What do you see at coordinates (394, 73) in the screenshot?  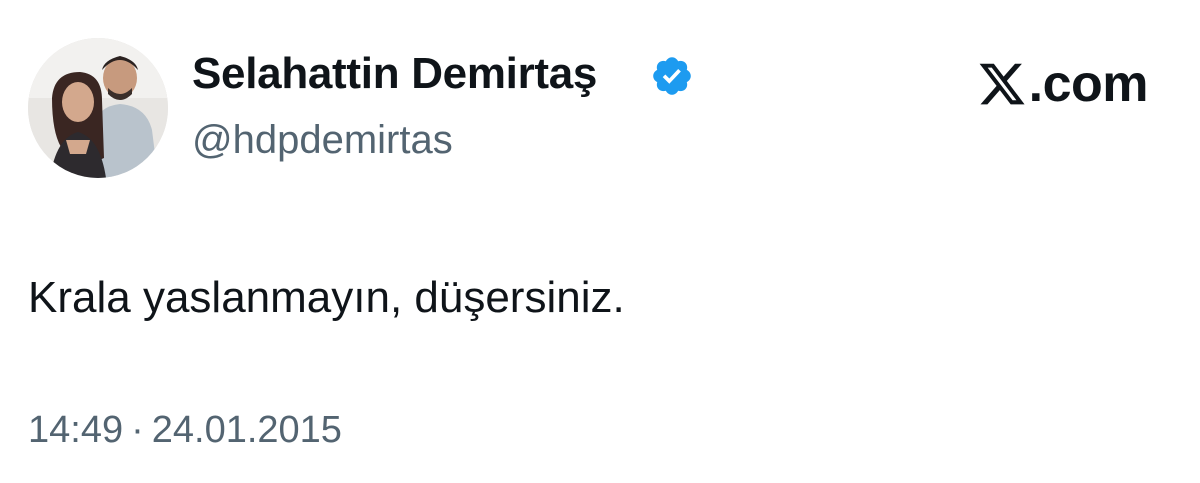 I see `display-name: Selahattin Demirtaş` at bounding box center [394, 73].